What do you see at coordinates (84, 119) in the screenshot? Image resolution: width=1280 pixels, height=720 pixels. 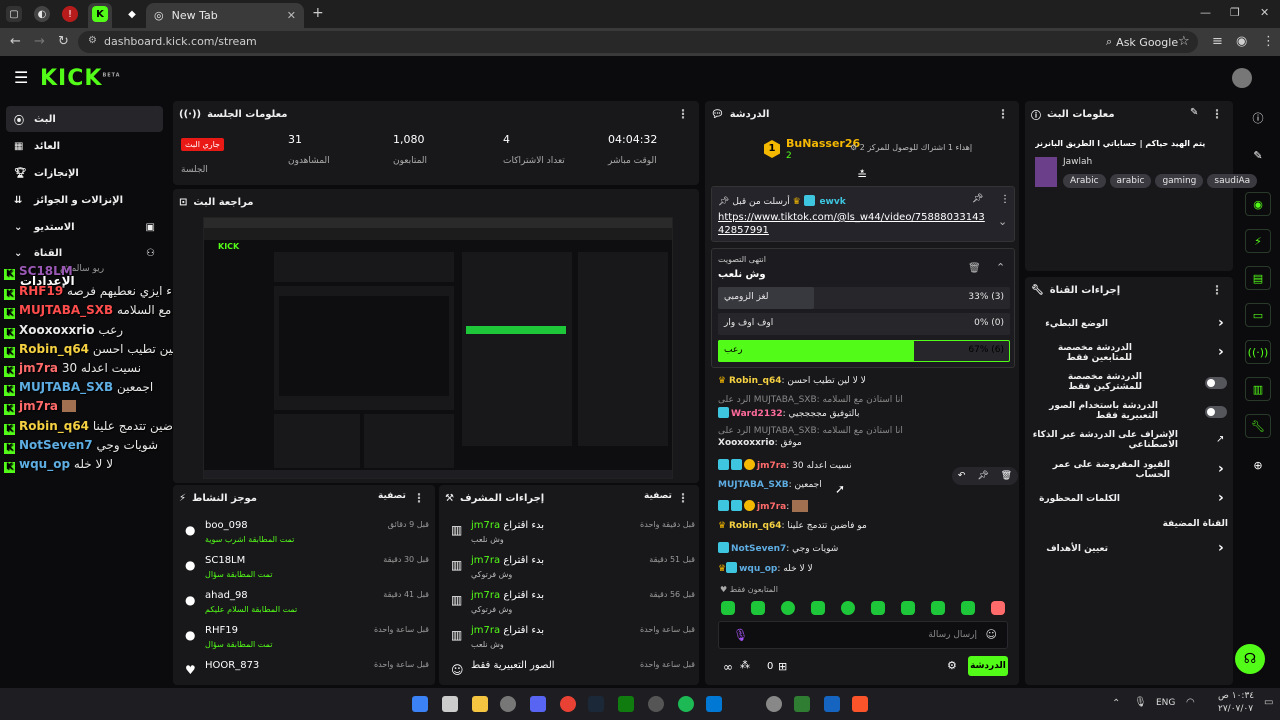 I see `sidebar-item-stream: ⦿ البث` at bounding box center [84, 119].